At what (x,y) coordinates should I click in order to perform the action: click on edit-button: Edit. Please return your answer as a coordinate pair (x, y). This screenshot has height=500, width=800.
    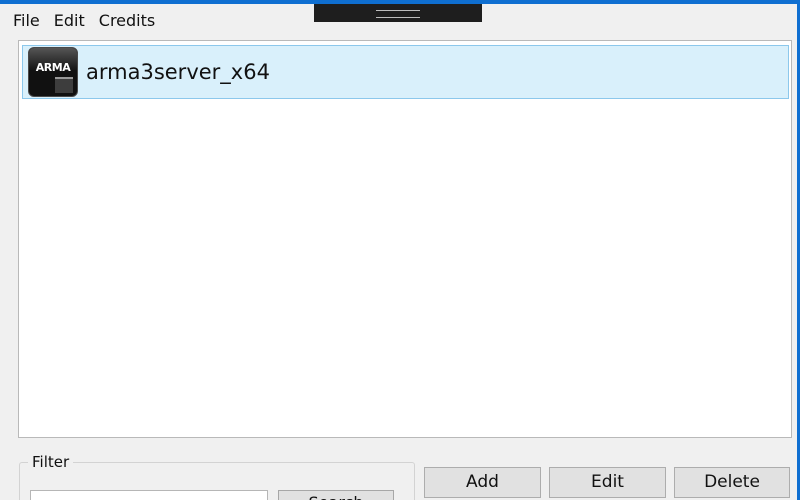
    Looking at the image, I should click on (607, 482).